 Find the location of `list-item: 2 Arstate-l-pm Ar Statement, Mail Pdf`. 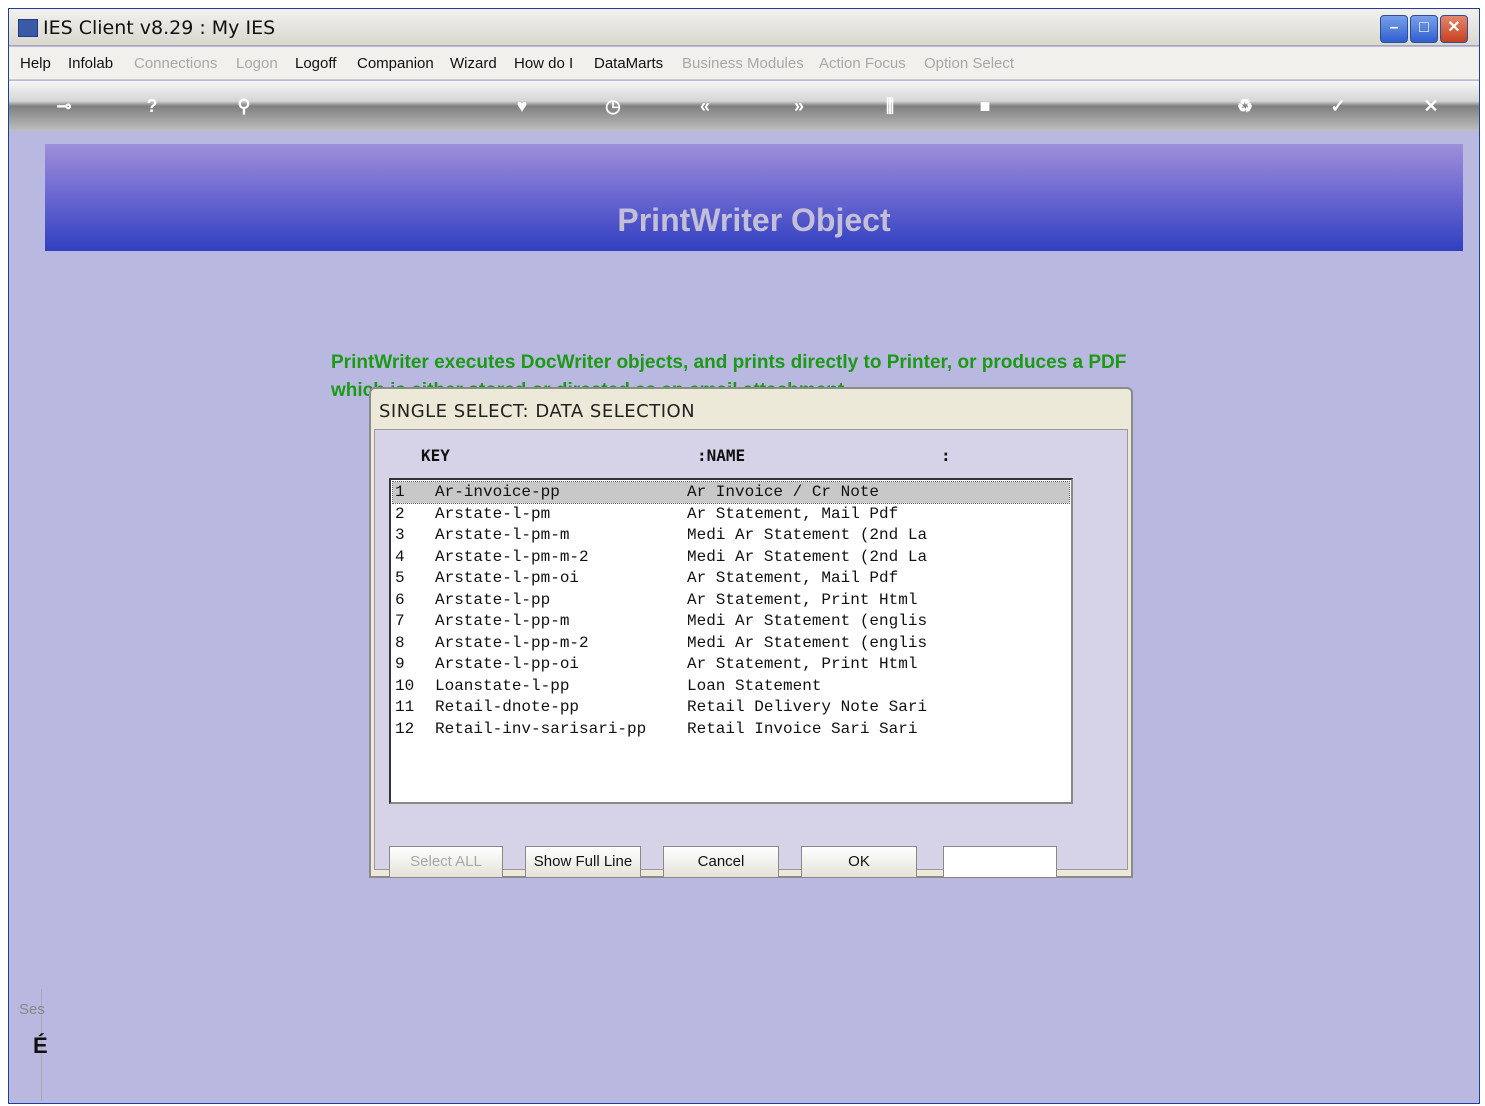

list-item: 2 Arstate-l-pm Ar Statement, Mail Pdf is located at coordinates (731, 514).